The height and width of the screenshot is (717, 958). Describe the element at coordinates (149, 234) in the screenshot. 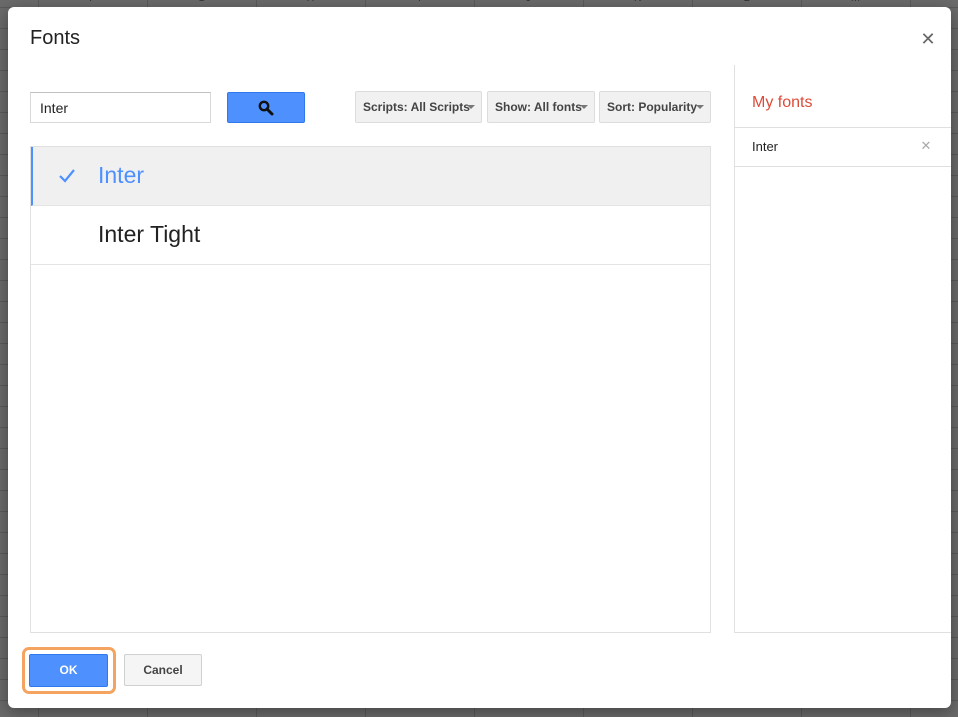

I see `font-name: Inter Tight` at that location.